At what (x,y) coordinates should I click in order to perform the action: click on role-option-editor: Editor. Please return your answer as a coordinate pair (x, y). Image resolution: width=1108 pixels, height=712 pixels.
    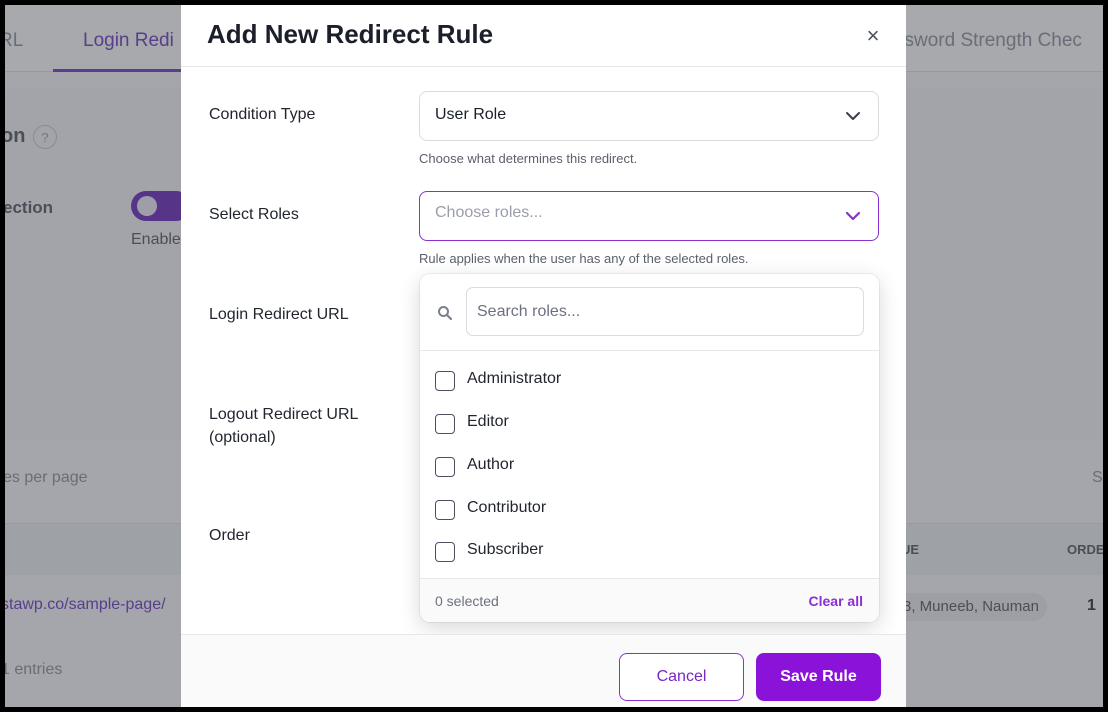
    Looking at the image, I should click on (649, 424).